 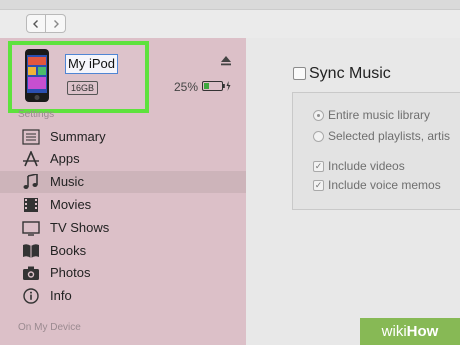 What do you see at coordinates (230, 5) in the screenshot?
I see `title-strip` at bounding box center [230, 5].